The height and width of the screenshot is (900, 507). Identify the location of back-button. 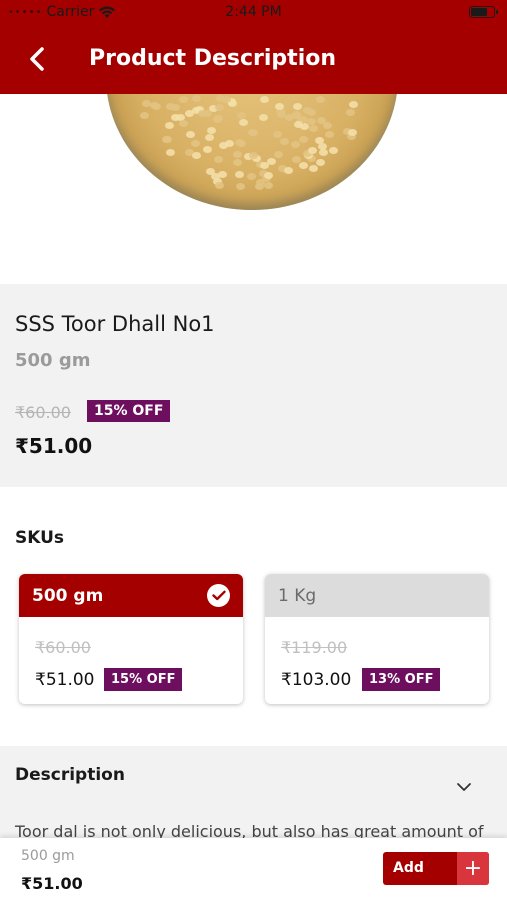
(37, 59).